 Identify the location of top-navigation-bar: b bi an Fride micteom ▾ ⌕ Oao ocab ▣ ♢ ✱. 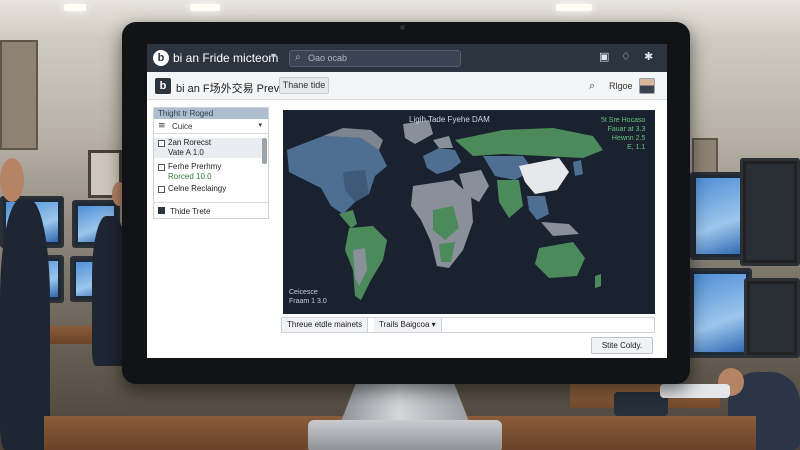
(407, 58).